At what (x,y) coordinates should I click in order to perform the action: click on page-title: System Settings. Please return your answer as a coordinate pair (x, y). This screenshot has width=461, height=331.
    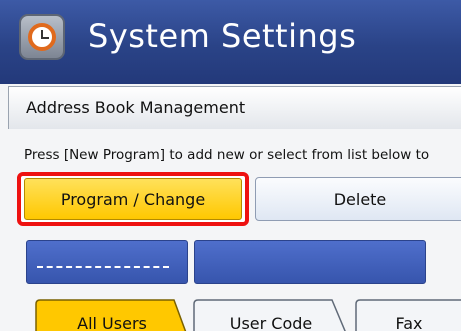
    Looking at the image, I should click on (222, 36).